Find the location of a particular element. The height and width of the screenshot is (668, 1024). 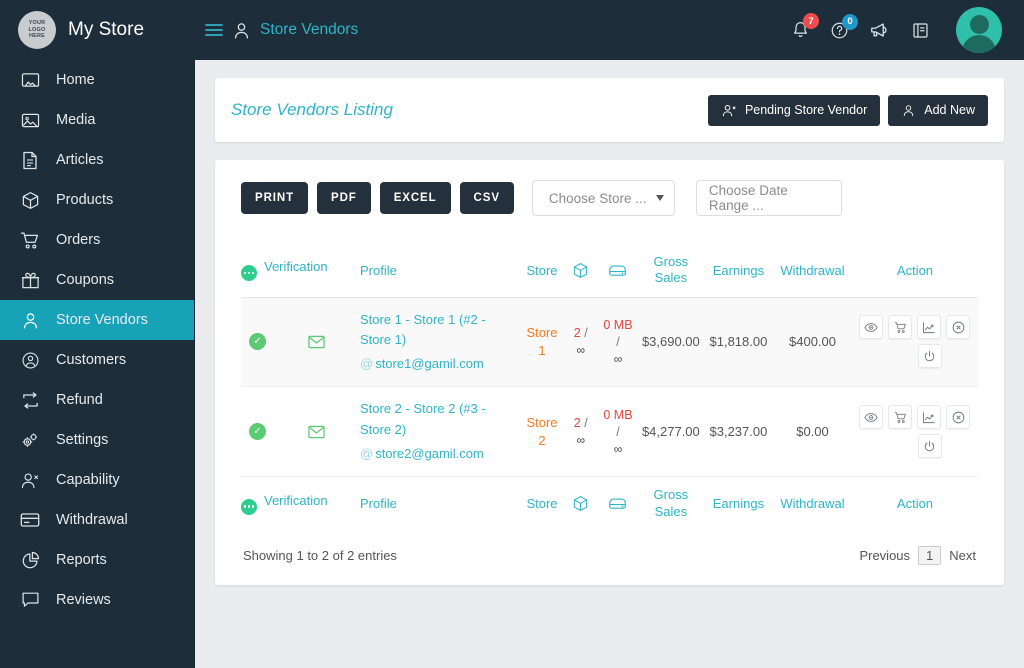

cell-withdrawal: $400.00 is located at coordinates (812, 342).